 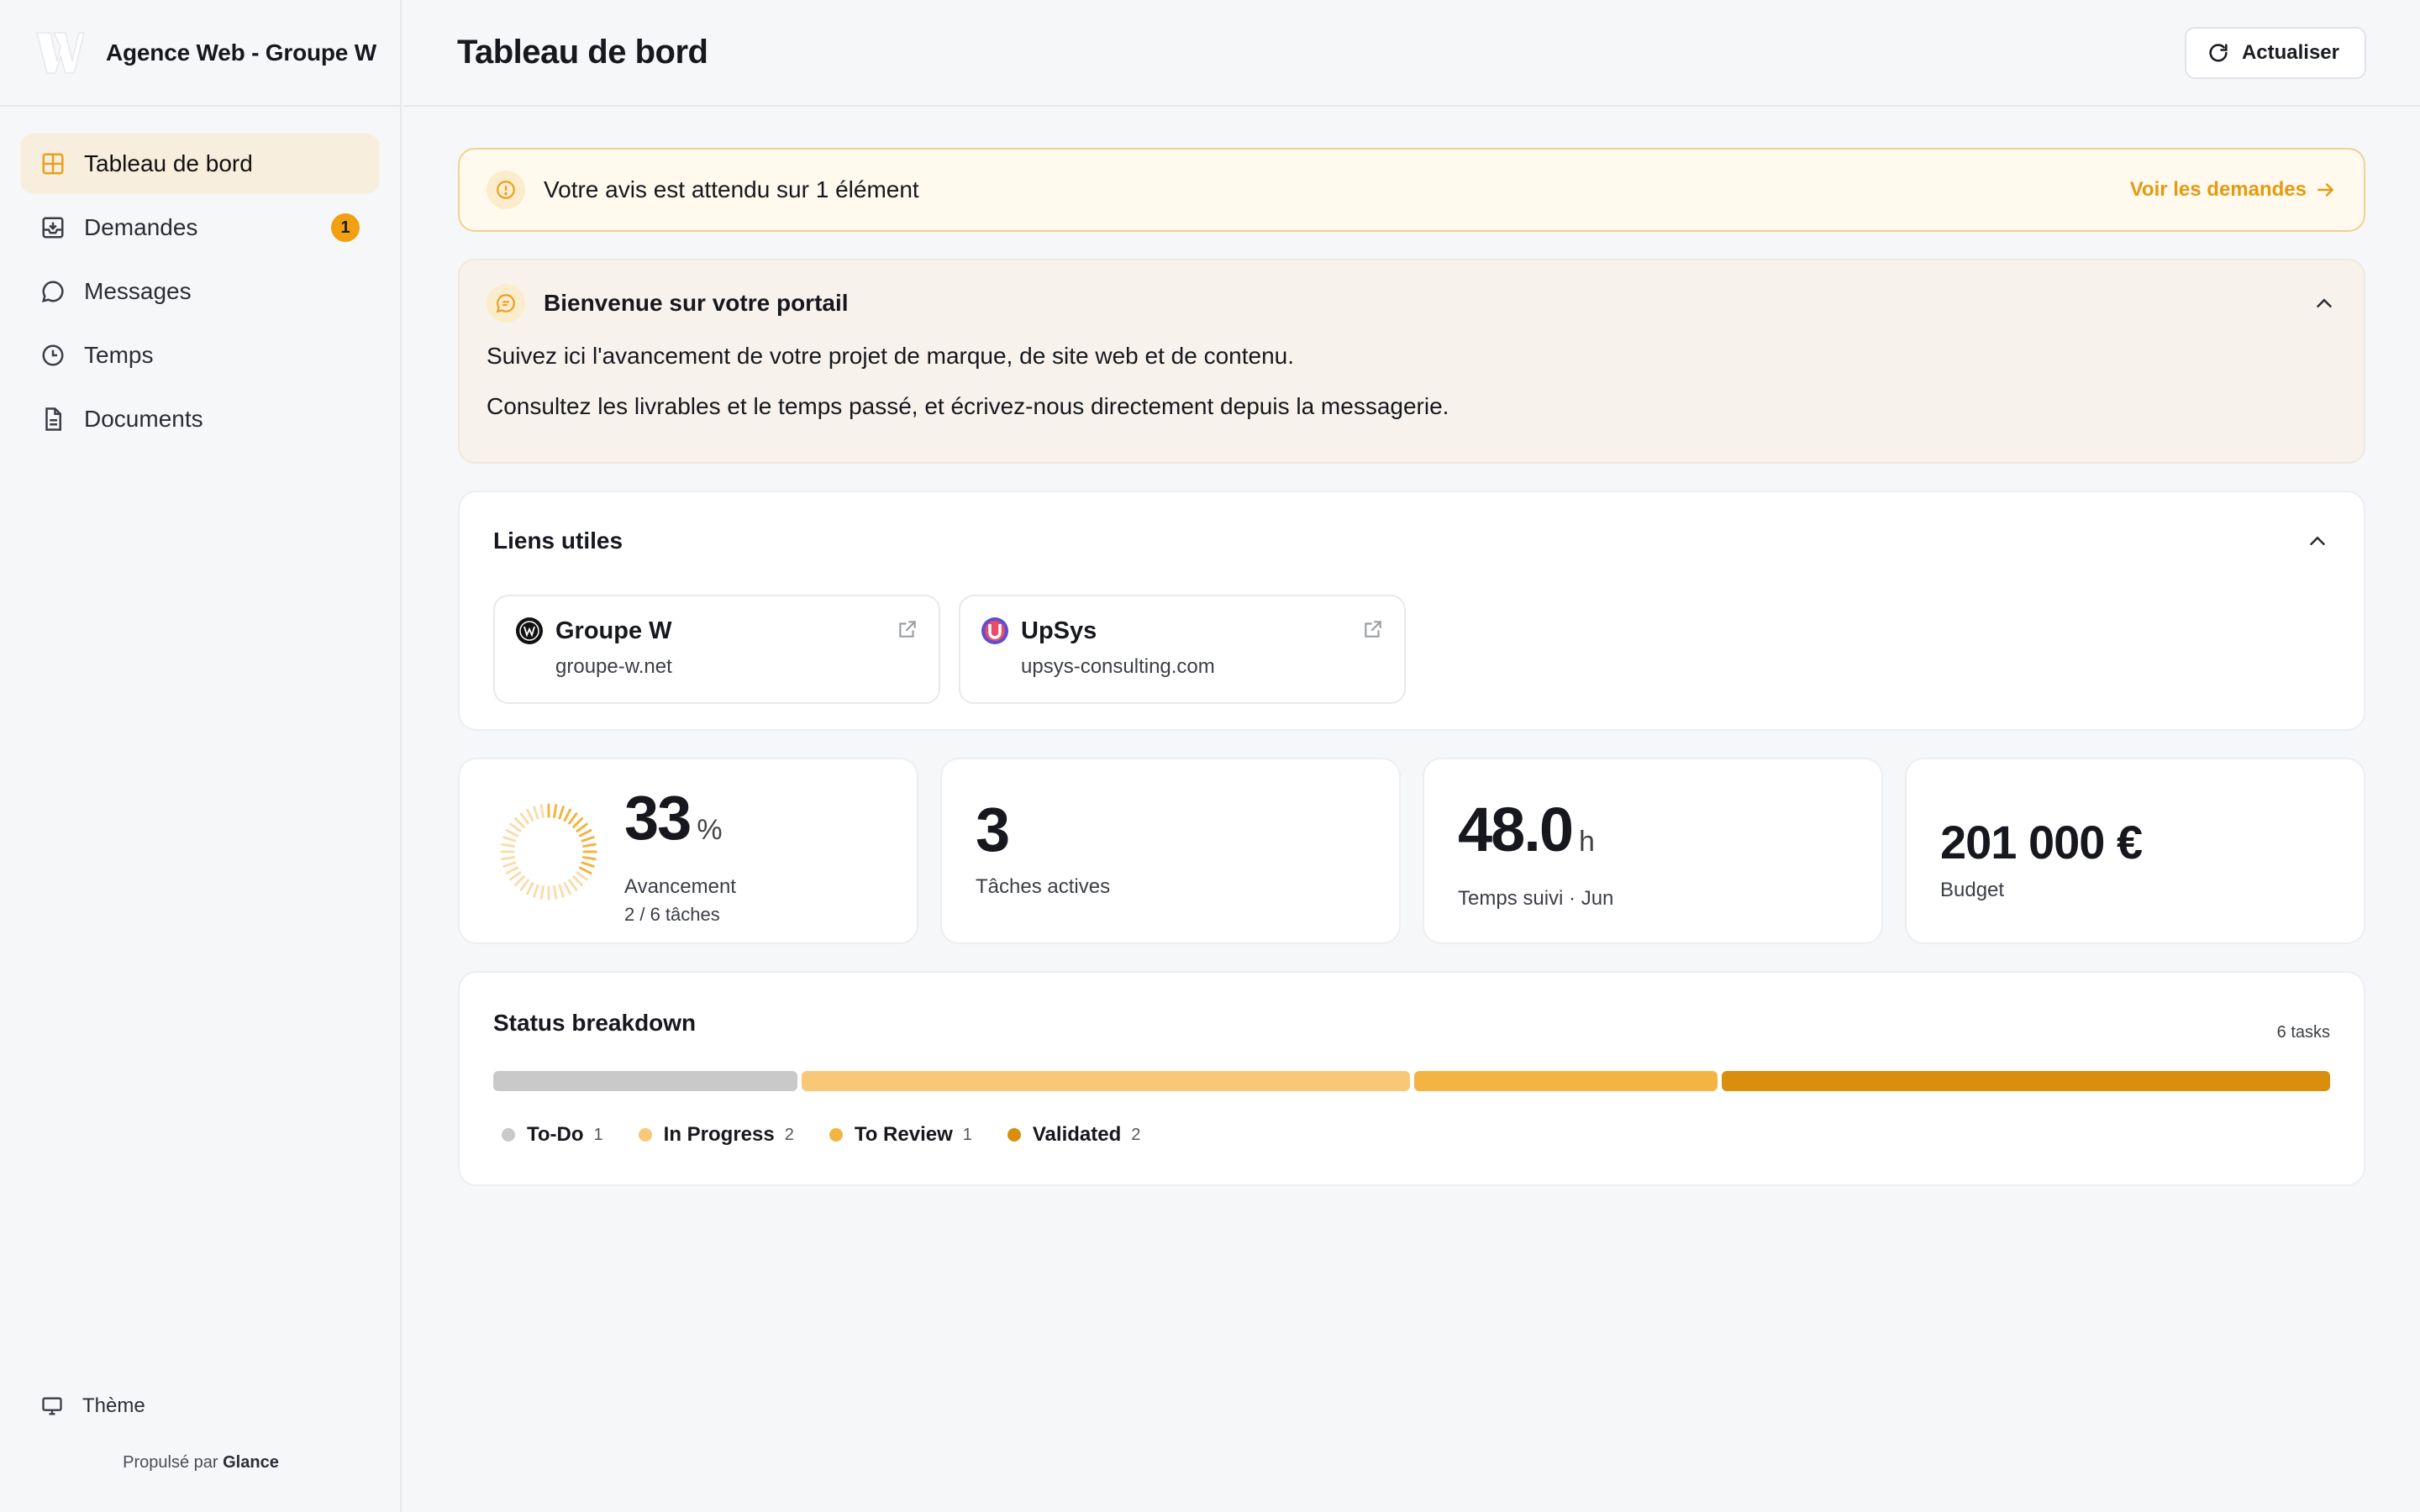 What do you see at coordinates (506, 303) in the screenshot?
I see `message-icon` at bounding box center [506, 303].